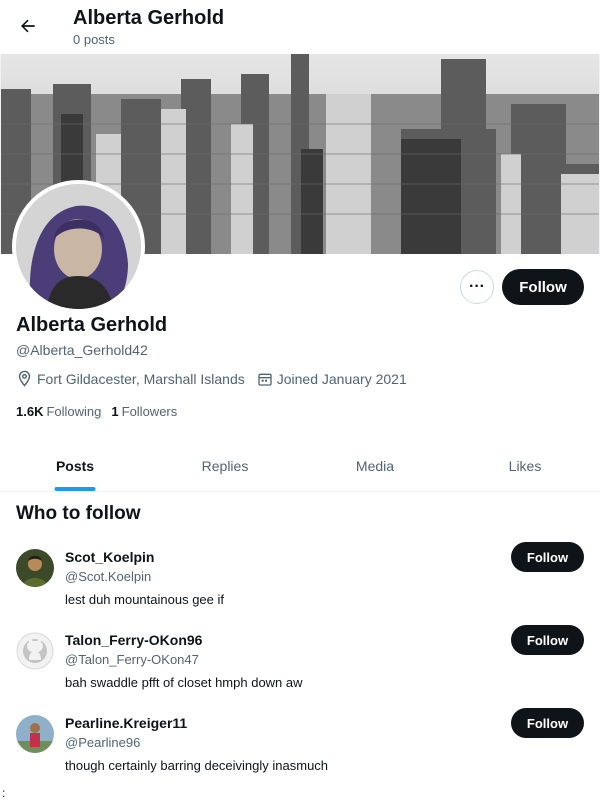 The height and width of the screenshot is (800, 600). Describe the element at coordinates (126, 723) in the screenshot. I see `user-name: Pearline.Kreiger11` at that location.